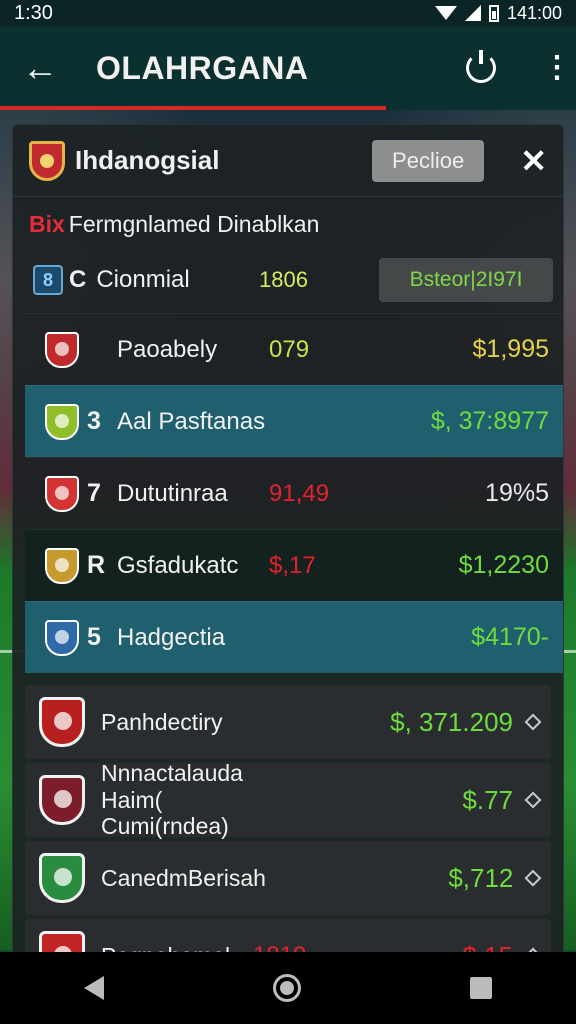 The image size is (576, 1024). I want to click on more-options-icon: ⋮, so click(557, 68).